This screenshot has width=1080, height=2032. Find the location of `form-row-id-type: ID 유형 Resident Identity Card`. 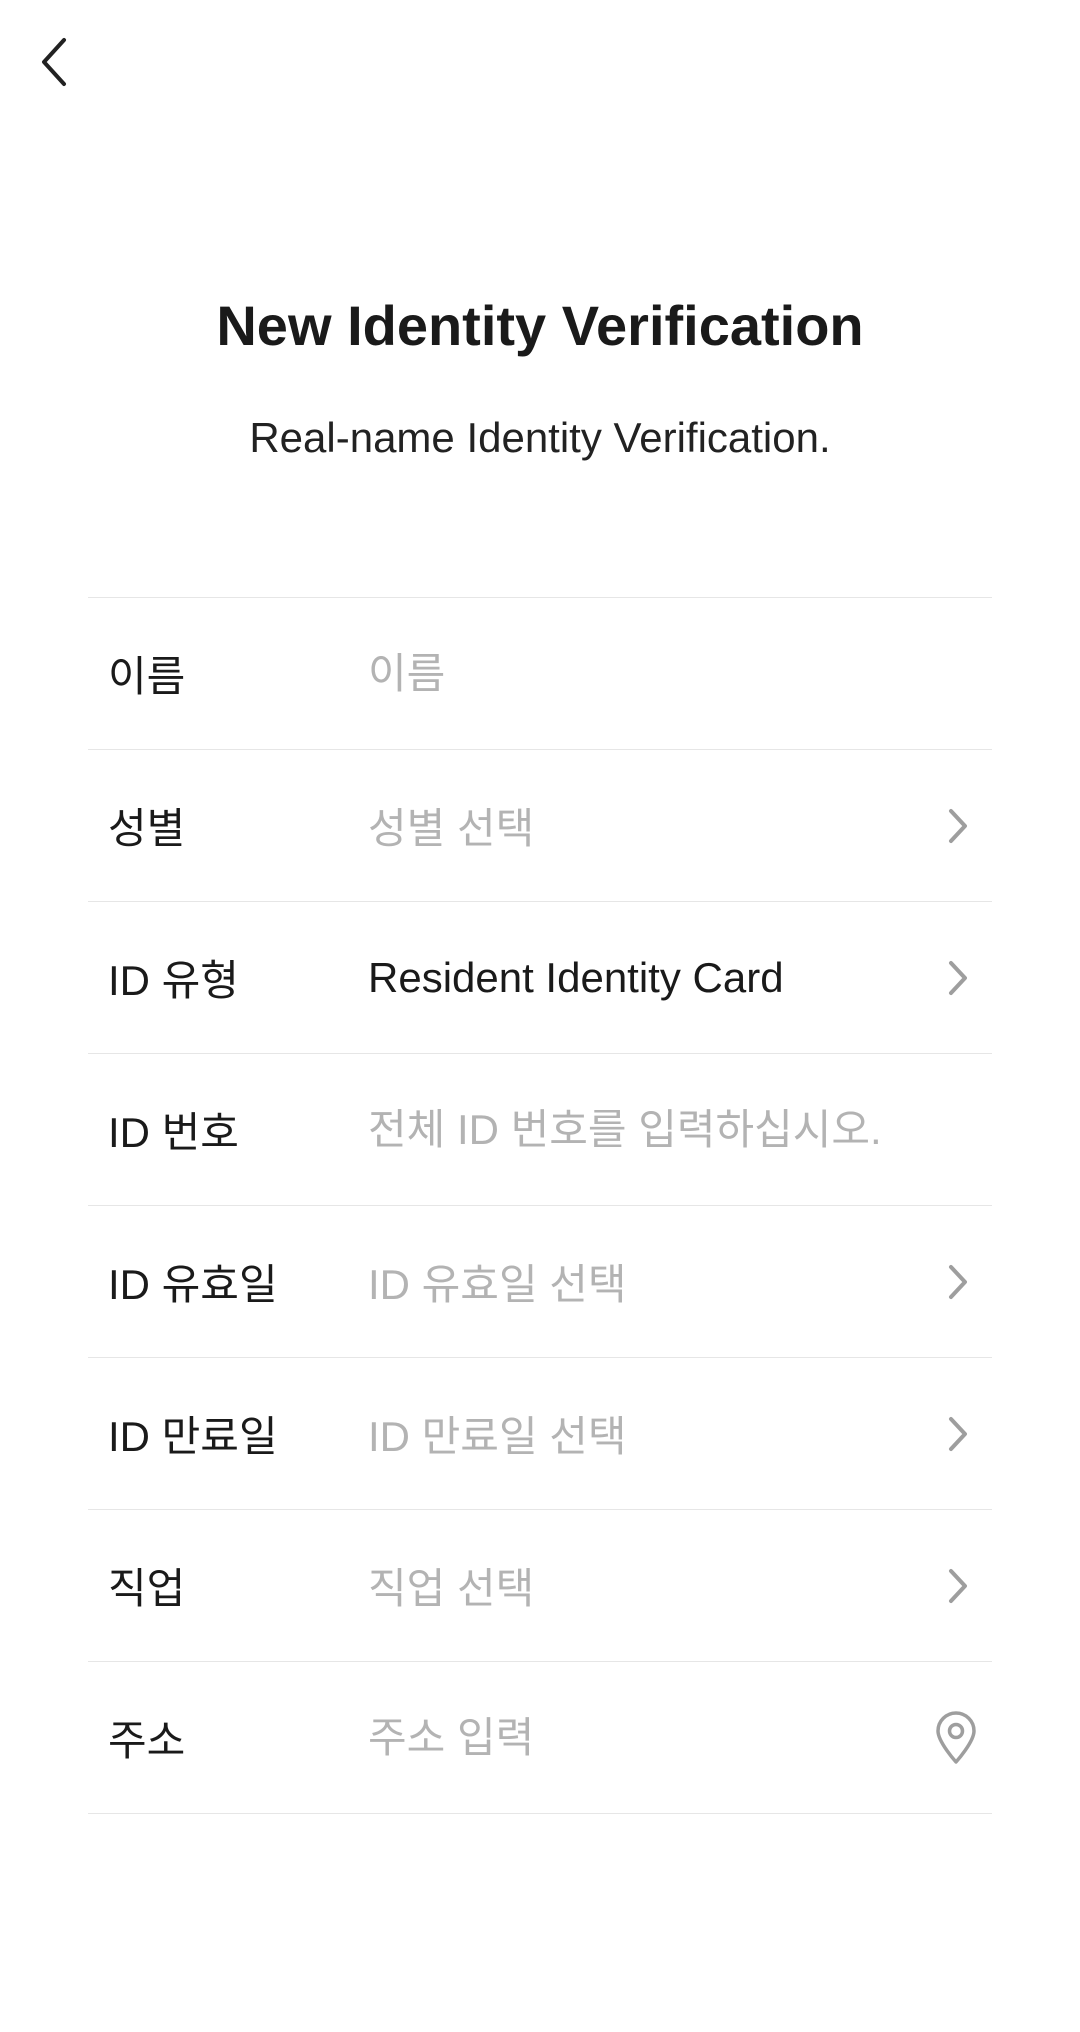

form-row-id-type: ID 유형 Resident Identity Card is located at coordinates (540, 978).